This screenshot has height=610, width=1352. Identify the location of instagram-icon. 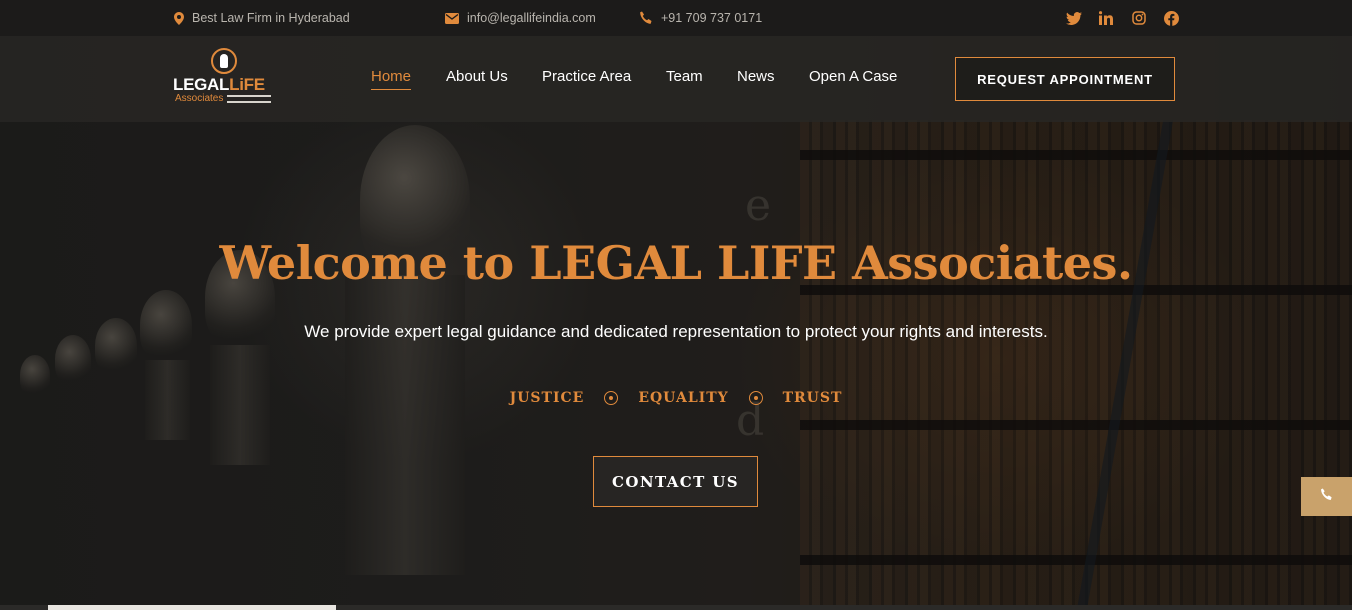
(1139, 18).